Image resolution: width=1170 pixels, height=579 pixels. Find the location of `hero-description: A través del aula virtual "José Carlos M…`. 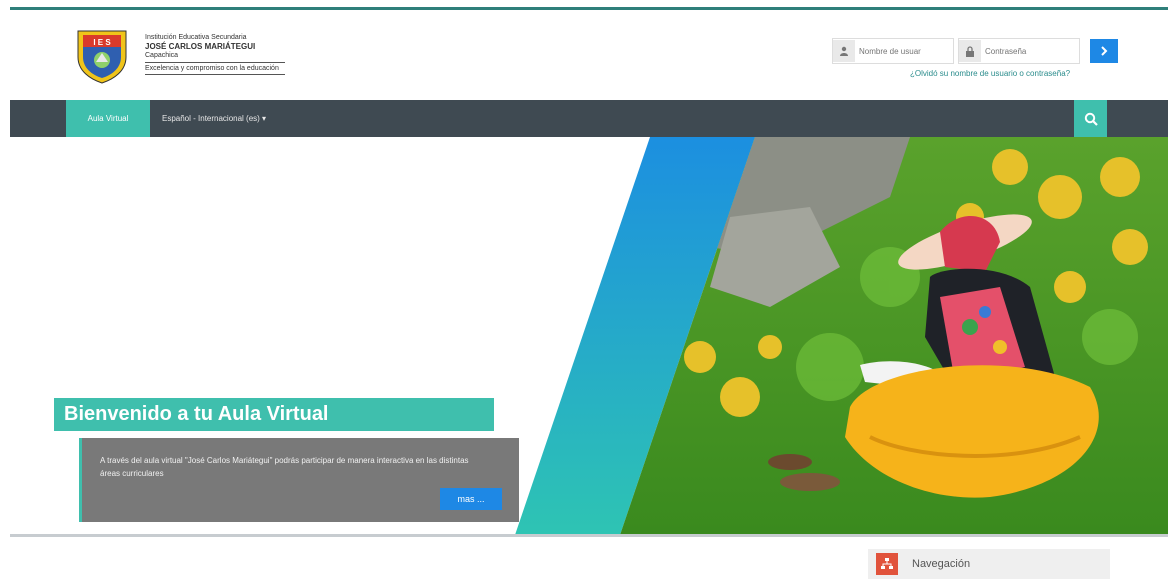

hero-description: A través del aula virtual "José Carlos M… is located at coordinates (284, 467).